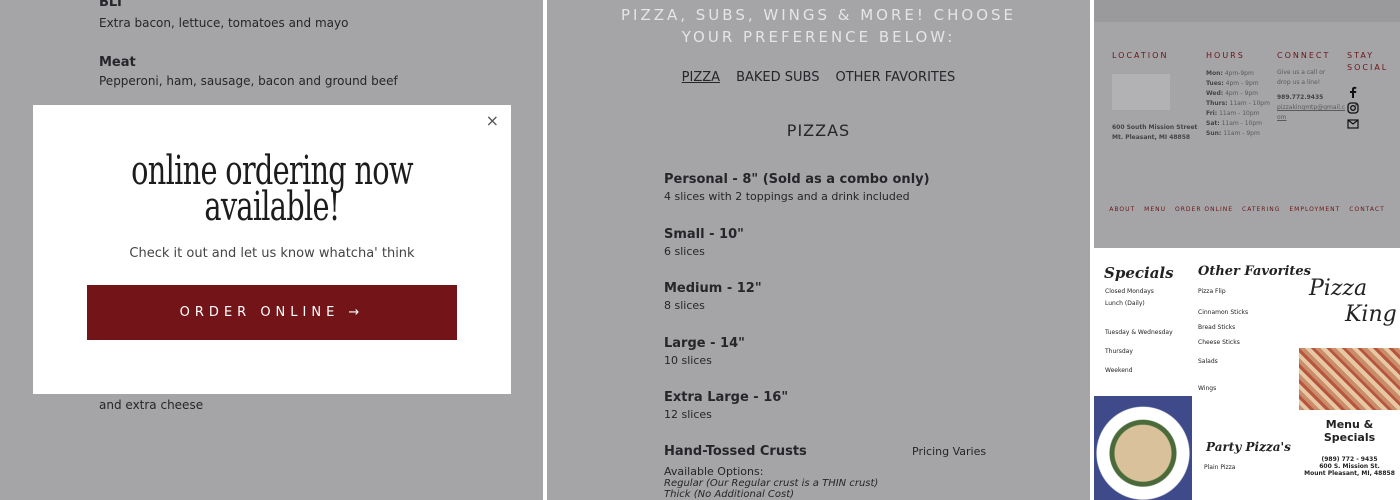 The height and width of the screenshot is (500, 1400). I want to click on crust-price: Pricing Varies, so click(949, 451).